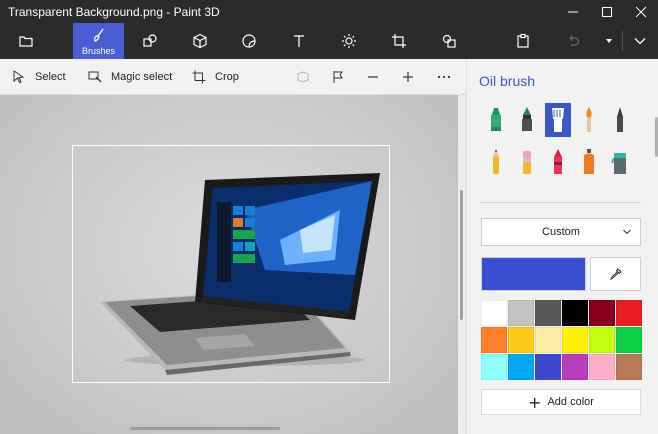  I want to click on caret-down-icon, so click(609, 41).